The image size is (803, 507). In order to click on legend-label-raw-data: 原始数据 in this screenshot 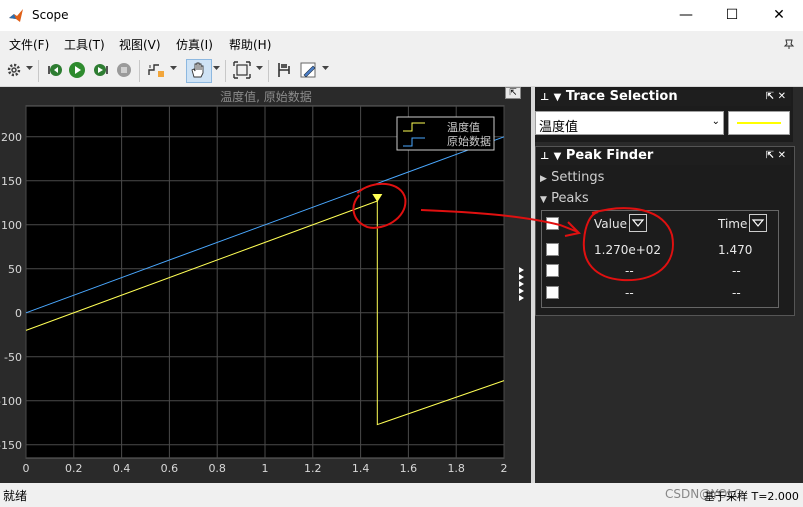, I will do `click(469, 141)`.